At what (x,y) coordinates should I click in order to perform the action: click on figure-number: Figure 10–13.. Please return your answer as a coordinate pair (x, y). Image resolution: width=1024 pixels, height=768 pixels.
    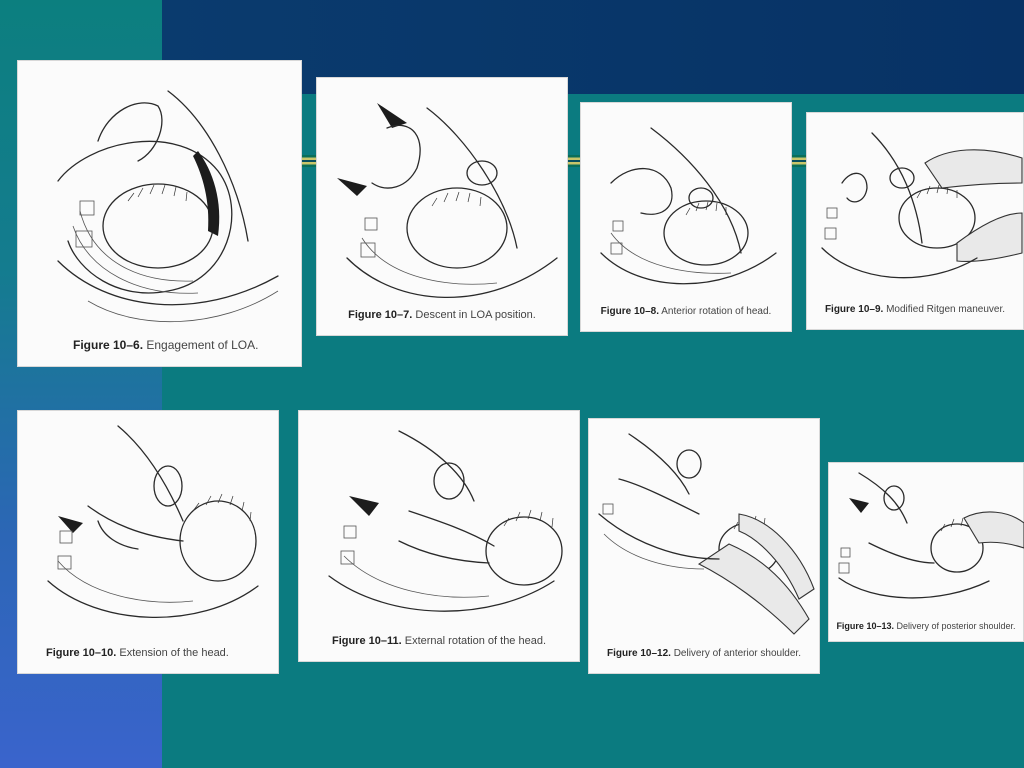
    Looking at the image, I should click on (865, 626).